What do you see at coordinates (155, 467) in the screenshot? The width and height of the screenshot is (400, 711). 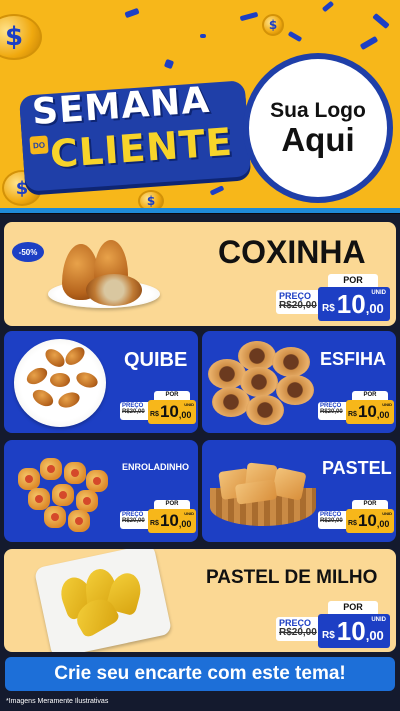 I see `product-name: ENROLADINHO` at bounding box center [155, 467].